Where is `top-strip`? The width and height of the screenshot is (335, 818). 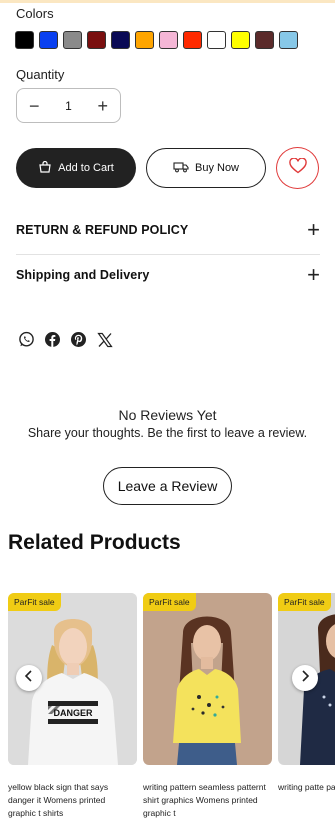 top-strip is located at coordinates (167, 1).